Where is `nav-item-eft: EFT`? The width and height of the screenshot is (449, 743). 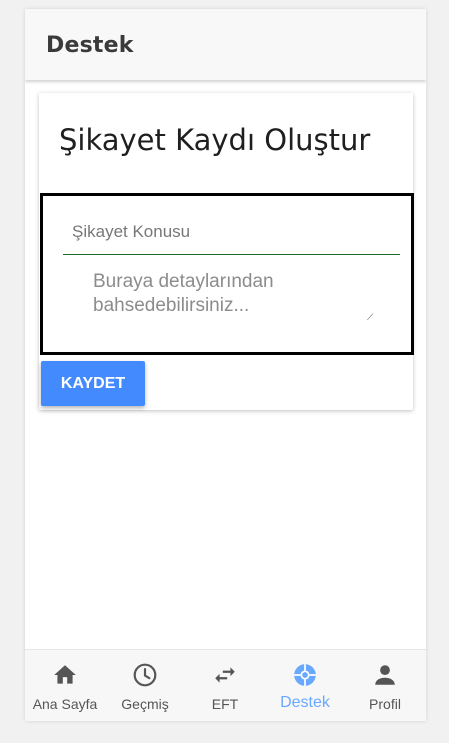 nav-item-eft: EFT is located at coordinates (225, 685).